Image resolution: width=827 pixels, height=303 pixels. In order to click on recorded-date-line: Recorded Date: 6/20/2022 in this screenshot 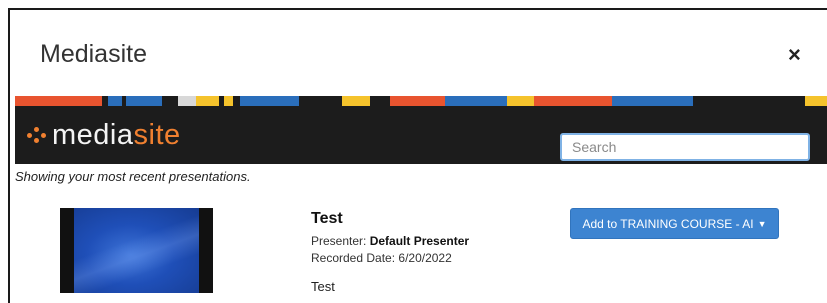, I will do `click(381, 258)`.